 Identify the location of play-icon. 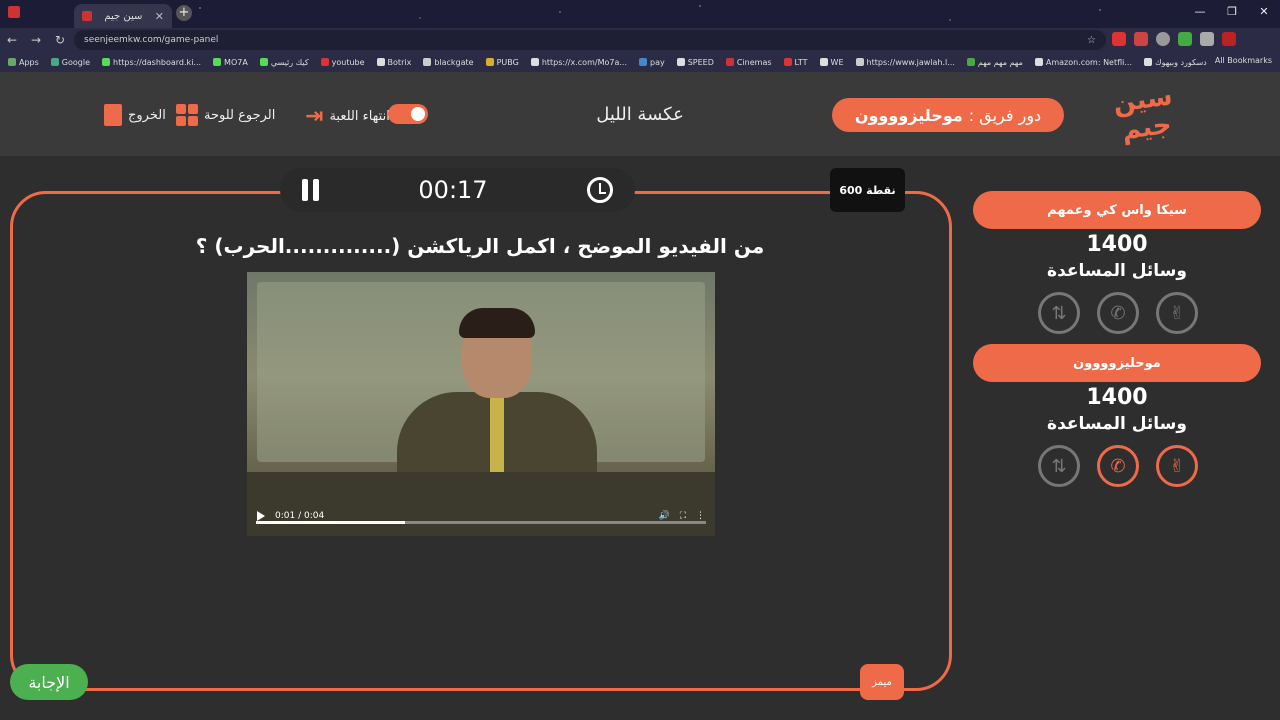
(261, 516).